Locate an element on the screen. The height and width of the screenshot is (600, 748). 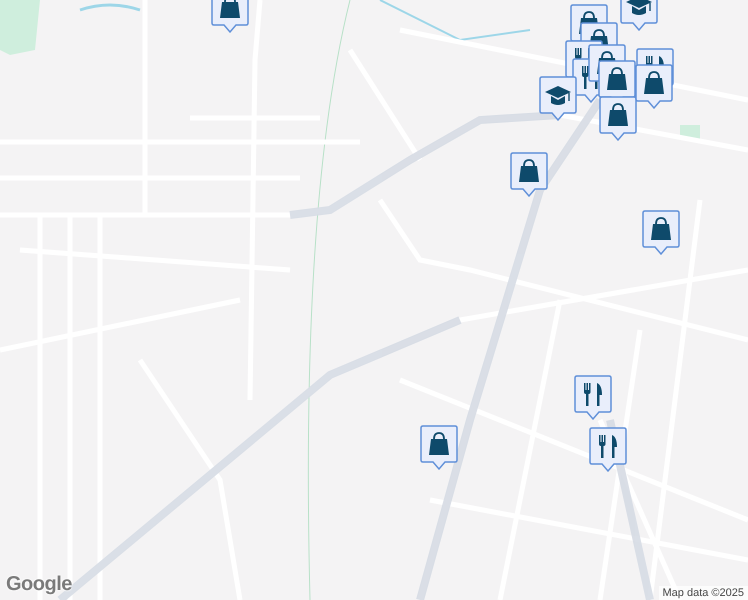
google-logo: Google is located at coordinates (39, 584).